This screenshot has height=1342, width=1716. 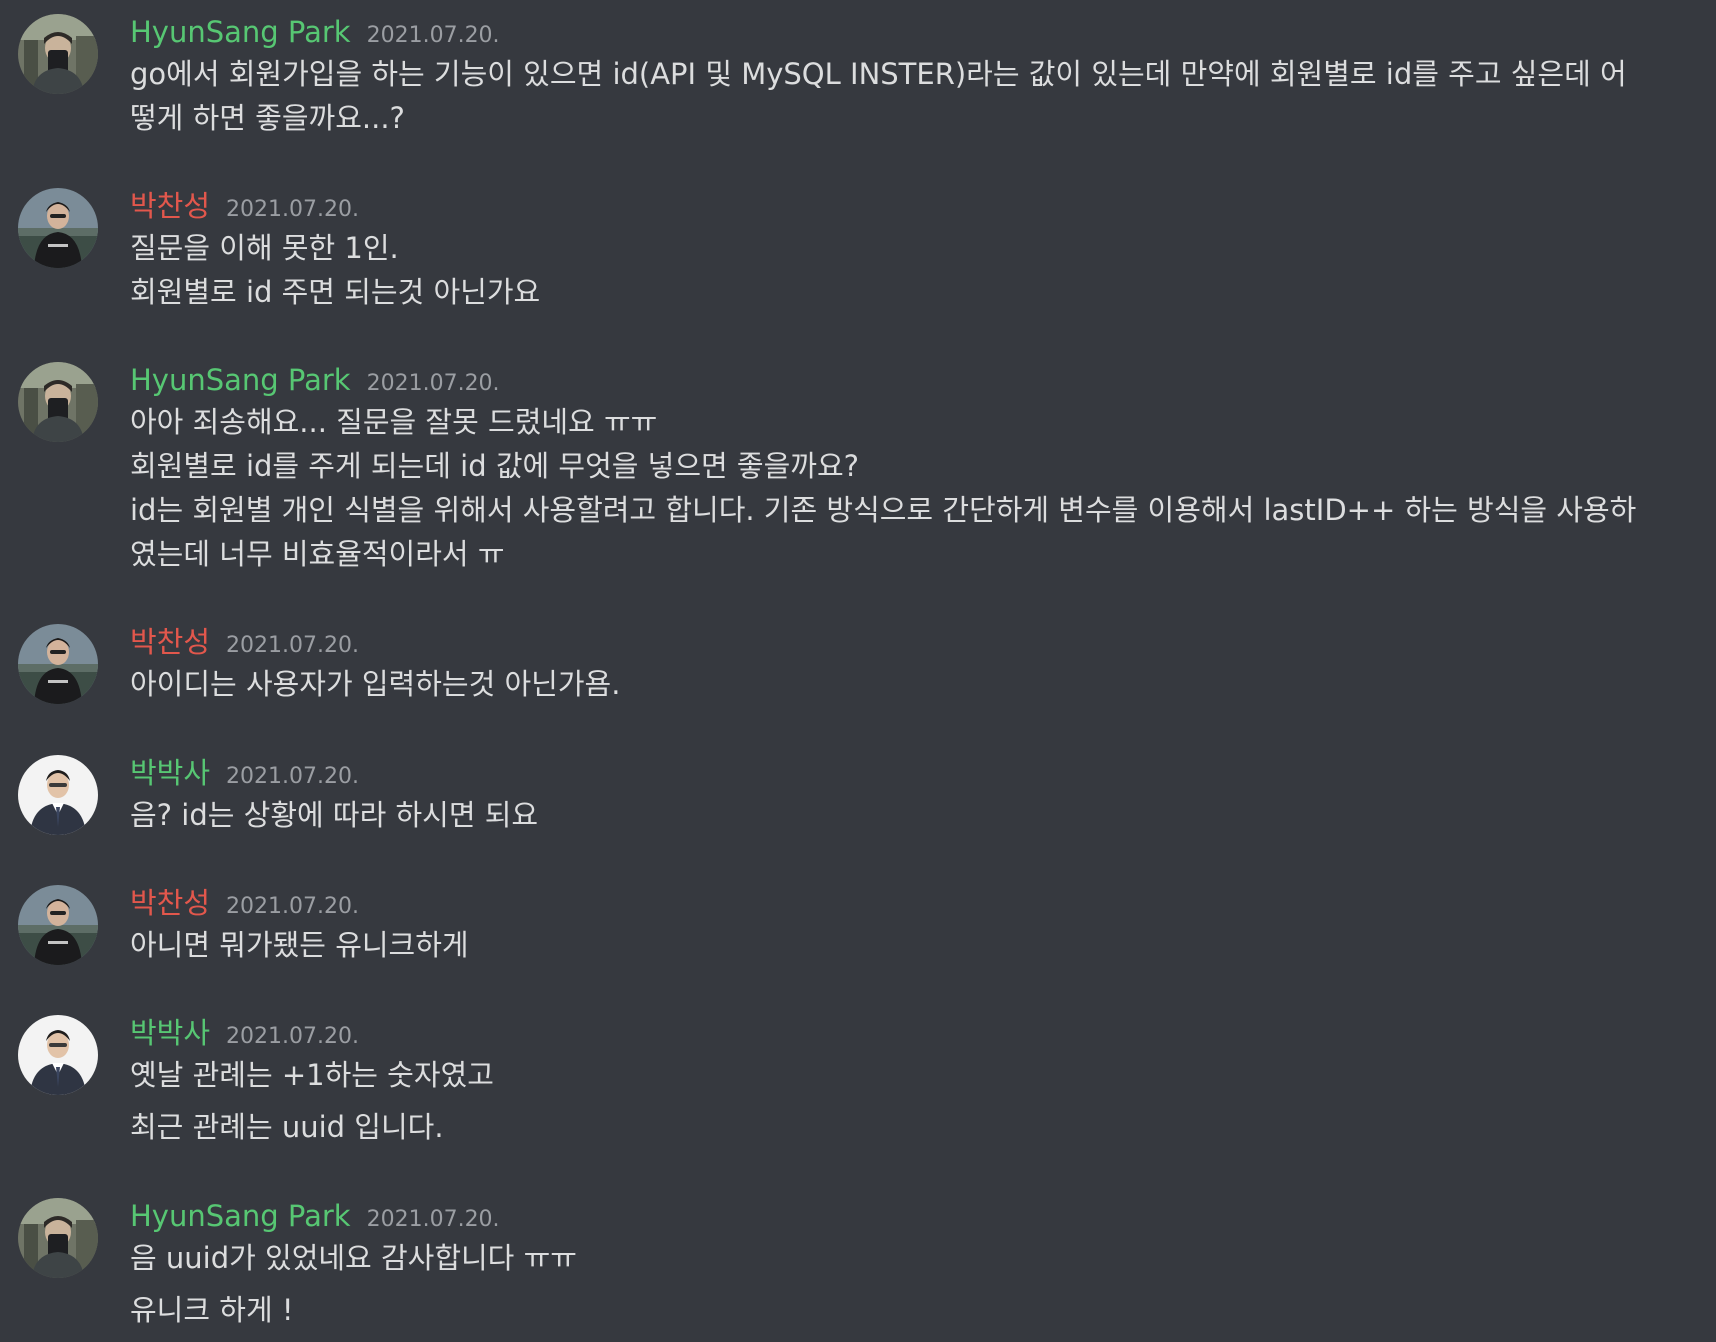 I want to click on message-line: 떻게 하면 좋을까요...?, so click(x=267, y=118).